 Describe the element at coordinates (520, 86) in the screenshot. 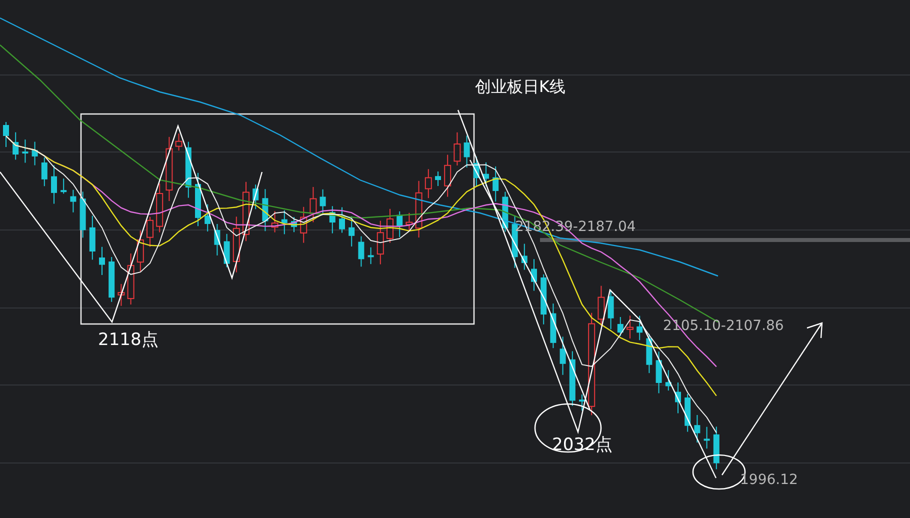

I see `chart-title: 创业板日K线` at that location.